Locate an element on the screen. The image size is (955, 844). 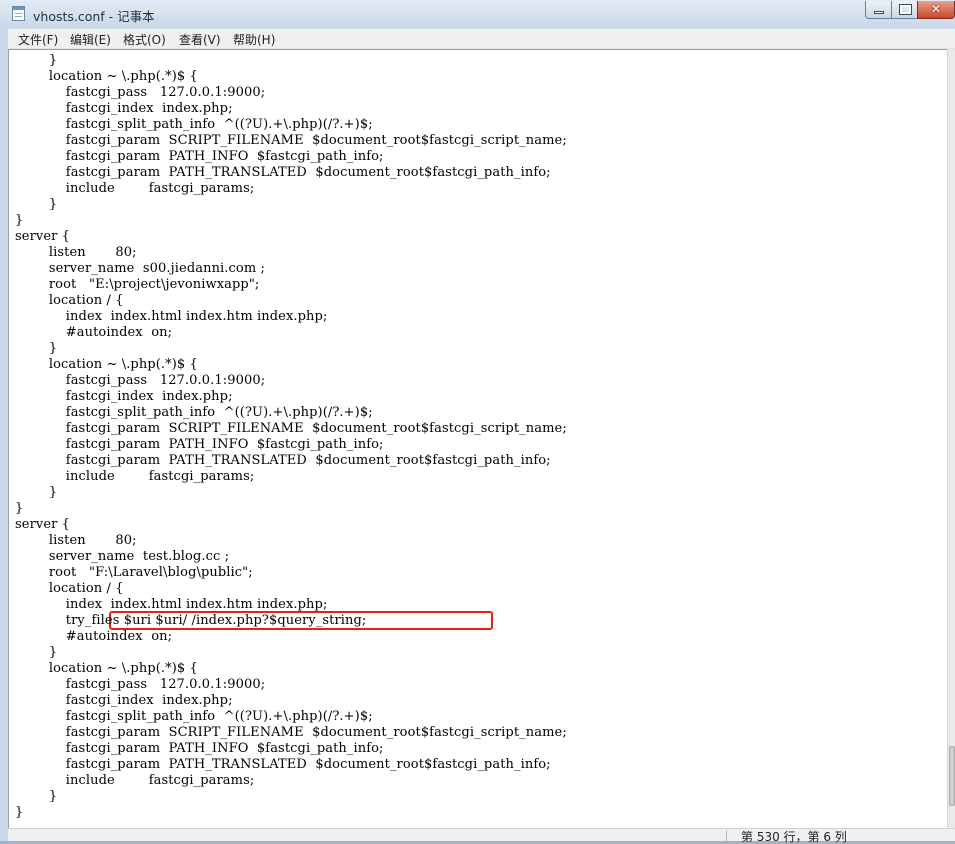
vertical-scrollbar is located at coordinates (951, 438).